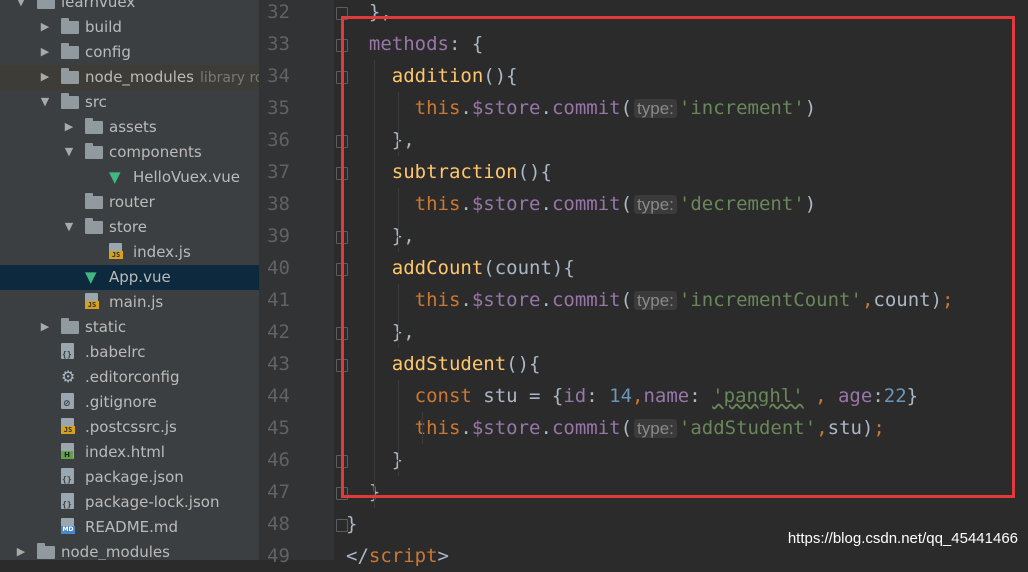  What do you see at coordinates (278, 300) in the screenshot?
I see `line-number: 41` at bounding box center [278, 300].